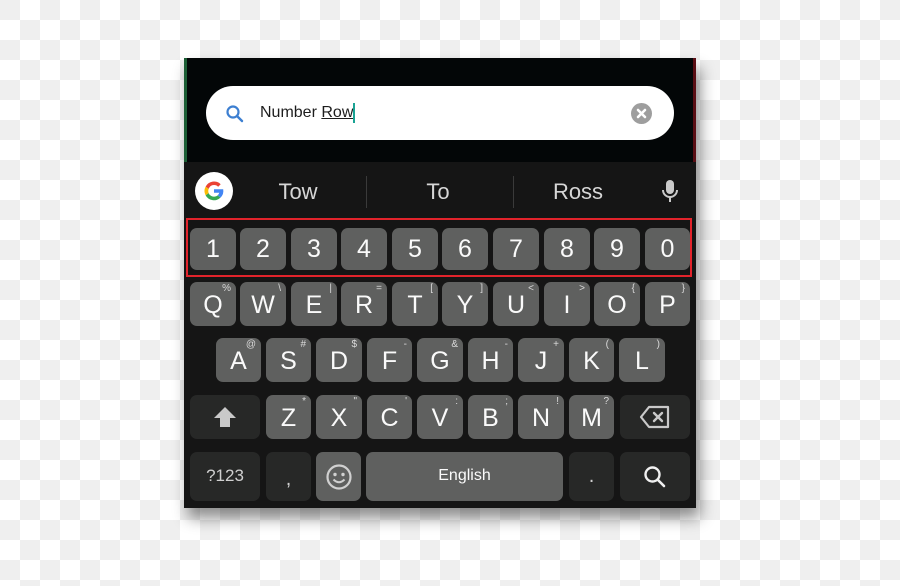 This screenshot has width=900, height=586. Describe the element at coordinates (226, 288) in the screenshot. I see `key-hint: %` at that location.